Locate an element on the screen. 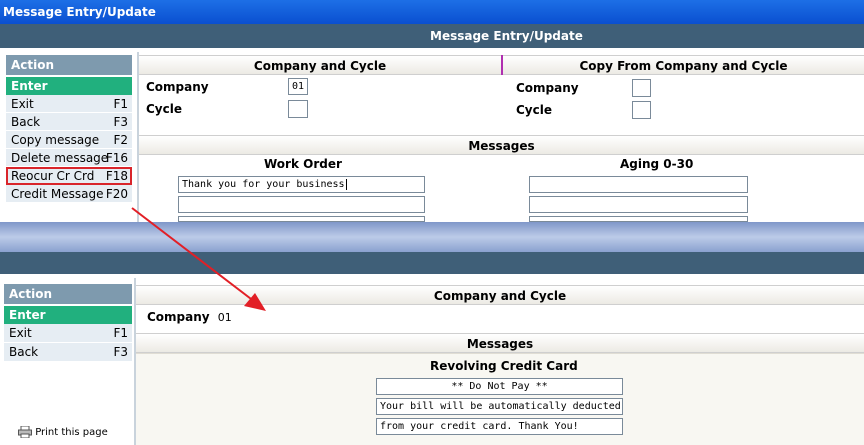 This screenshot has width=864, height=445. copy-message-menu-item: Copy message F2 is located at coordinates (69, 140).